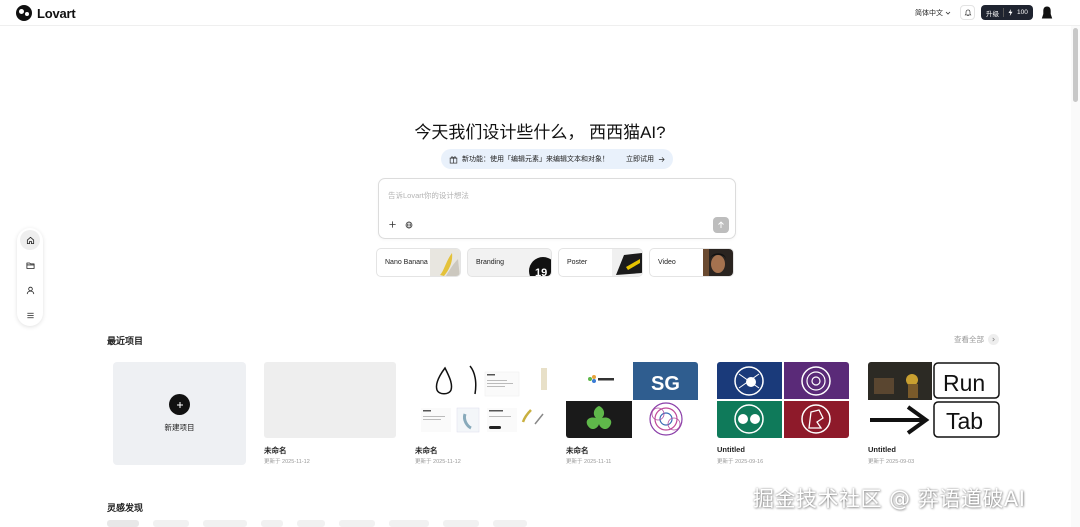 The height and width of the screenshot is (527, 1080). I want to click on prompt-input: 告诉Lovart你的设计想法, so click(428, 195).